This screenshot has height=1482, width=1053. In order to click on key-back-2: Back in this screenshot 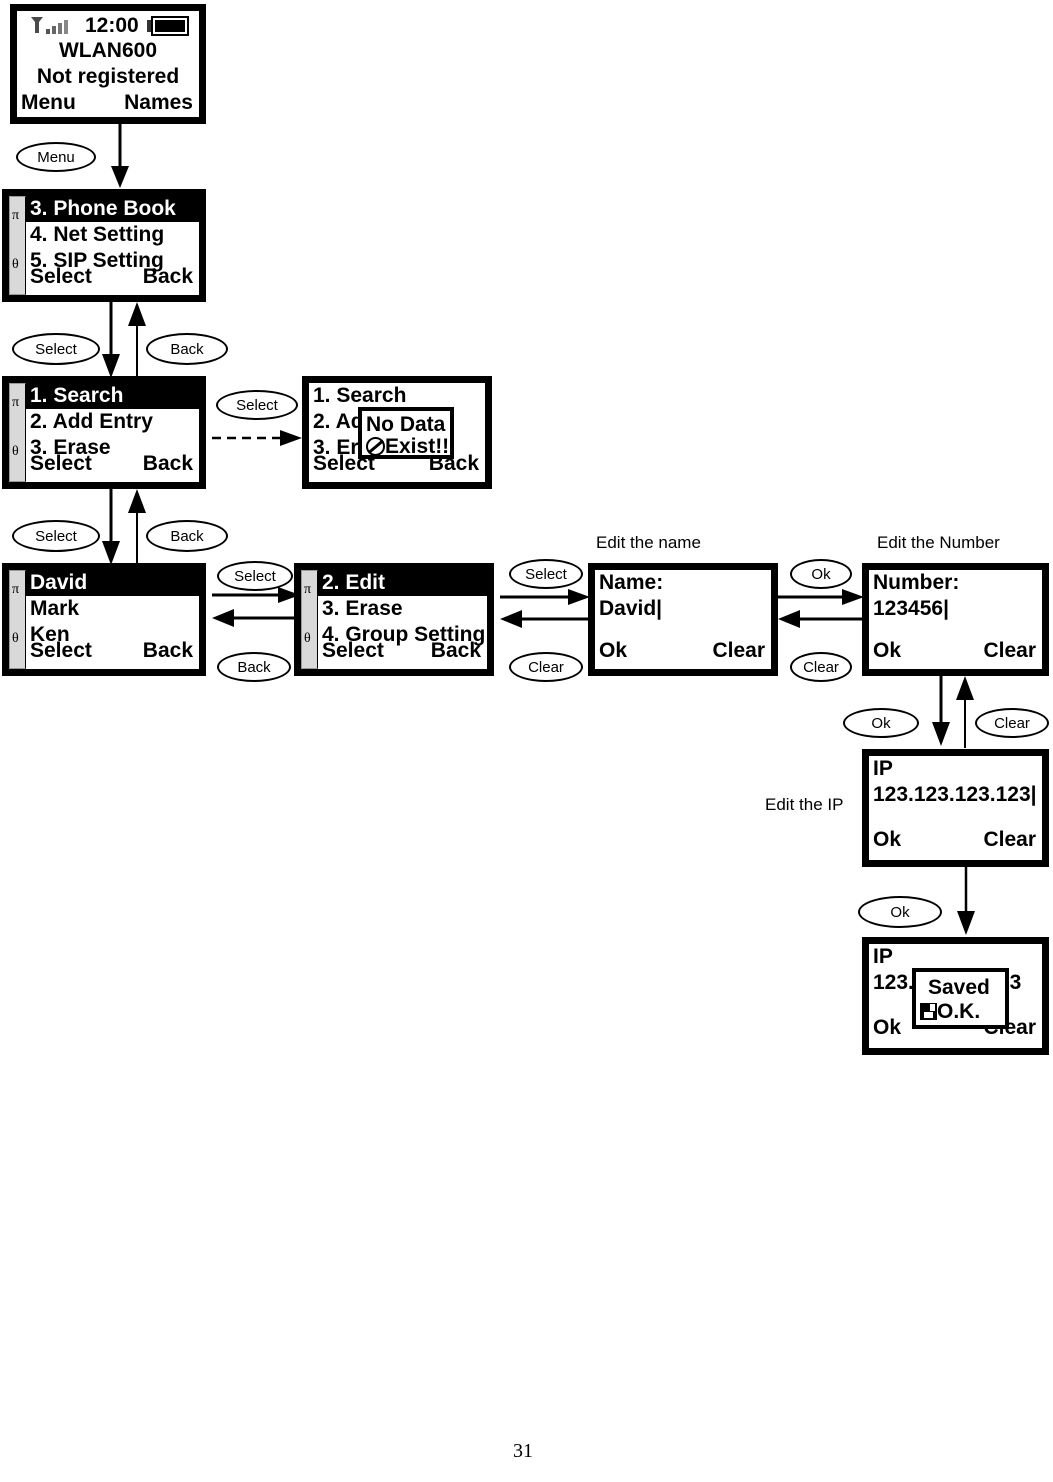, I will do `click(187, 536)`.